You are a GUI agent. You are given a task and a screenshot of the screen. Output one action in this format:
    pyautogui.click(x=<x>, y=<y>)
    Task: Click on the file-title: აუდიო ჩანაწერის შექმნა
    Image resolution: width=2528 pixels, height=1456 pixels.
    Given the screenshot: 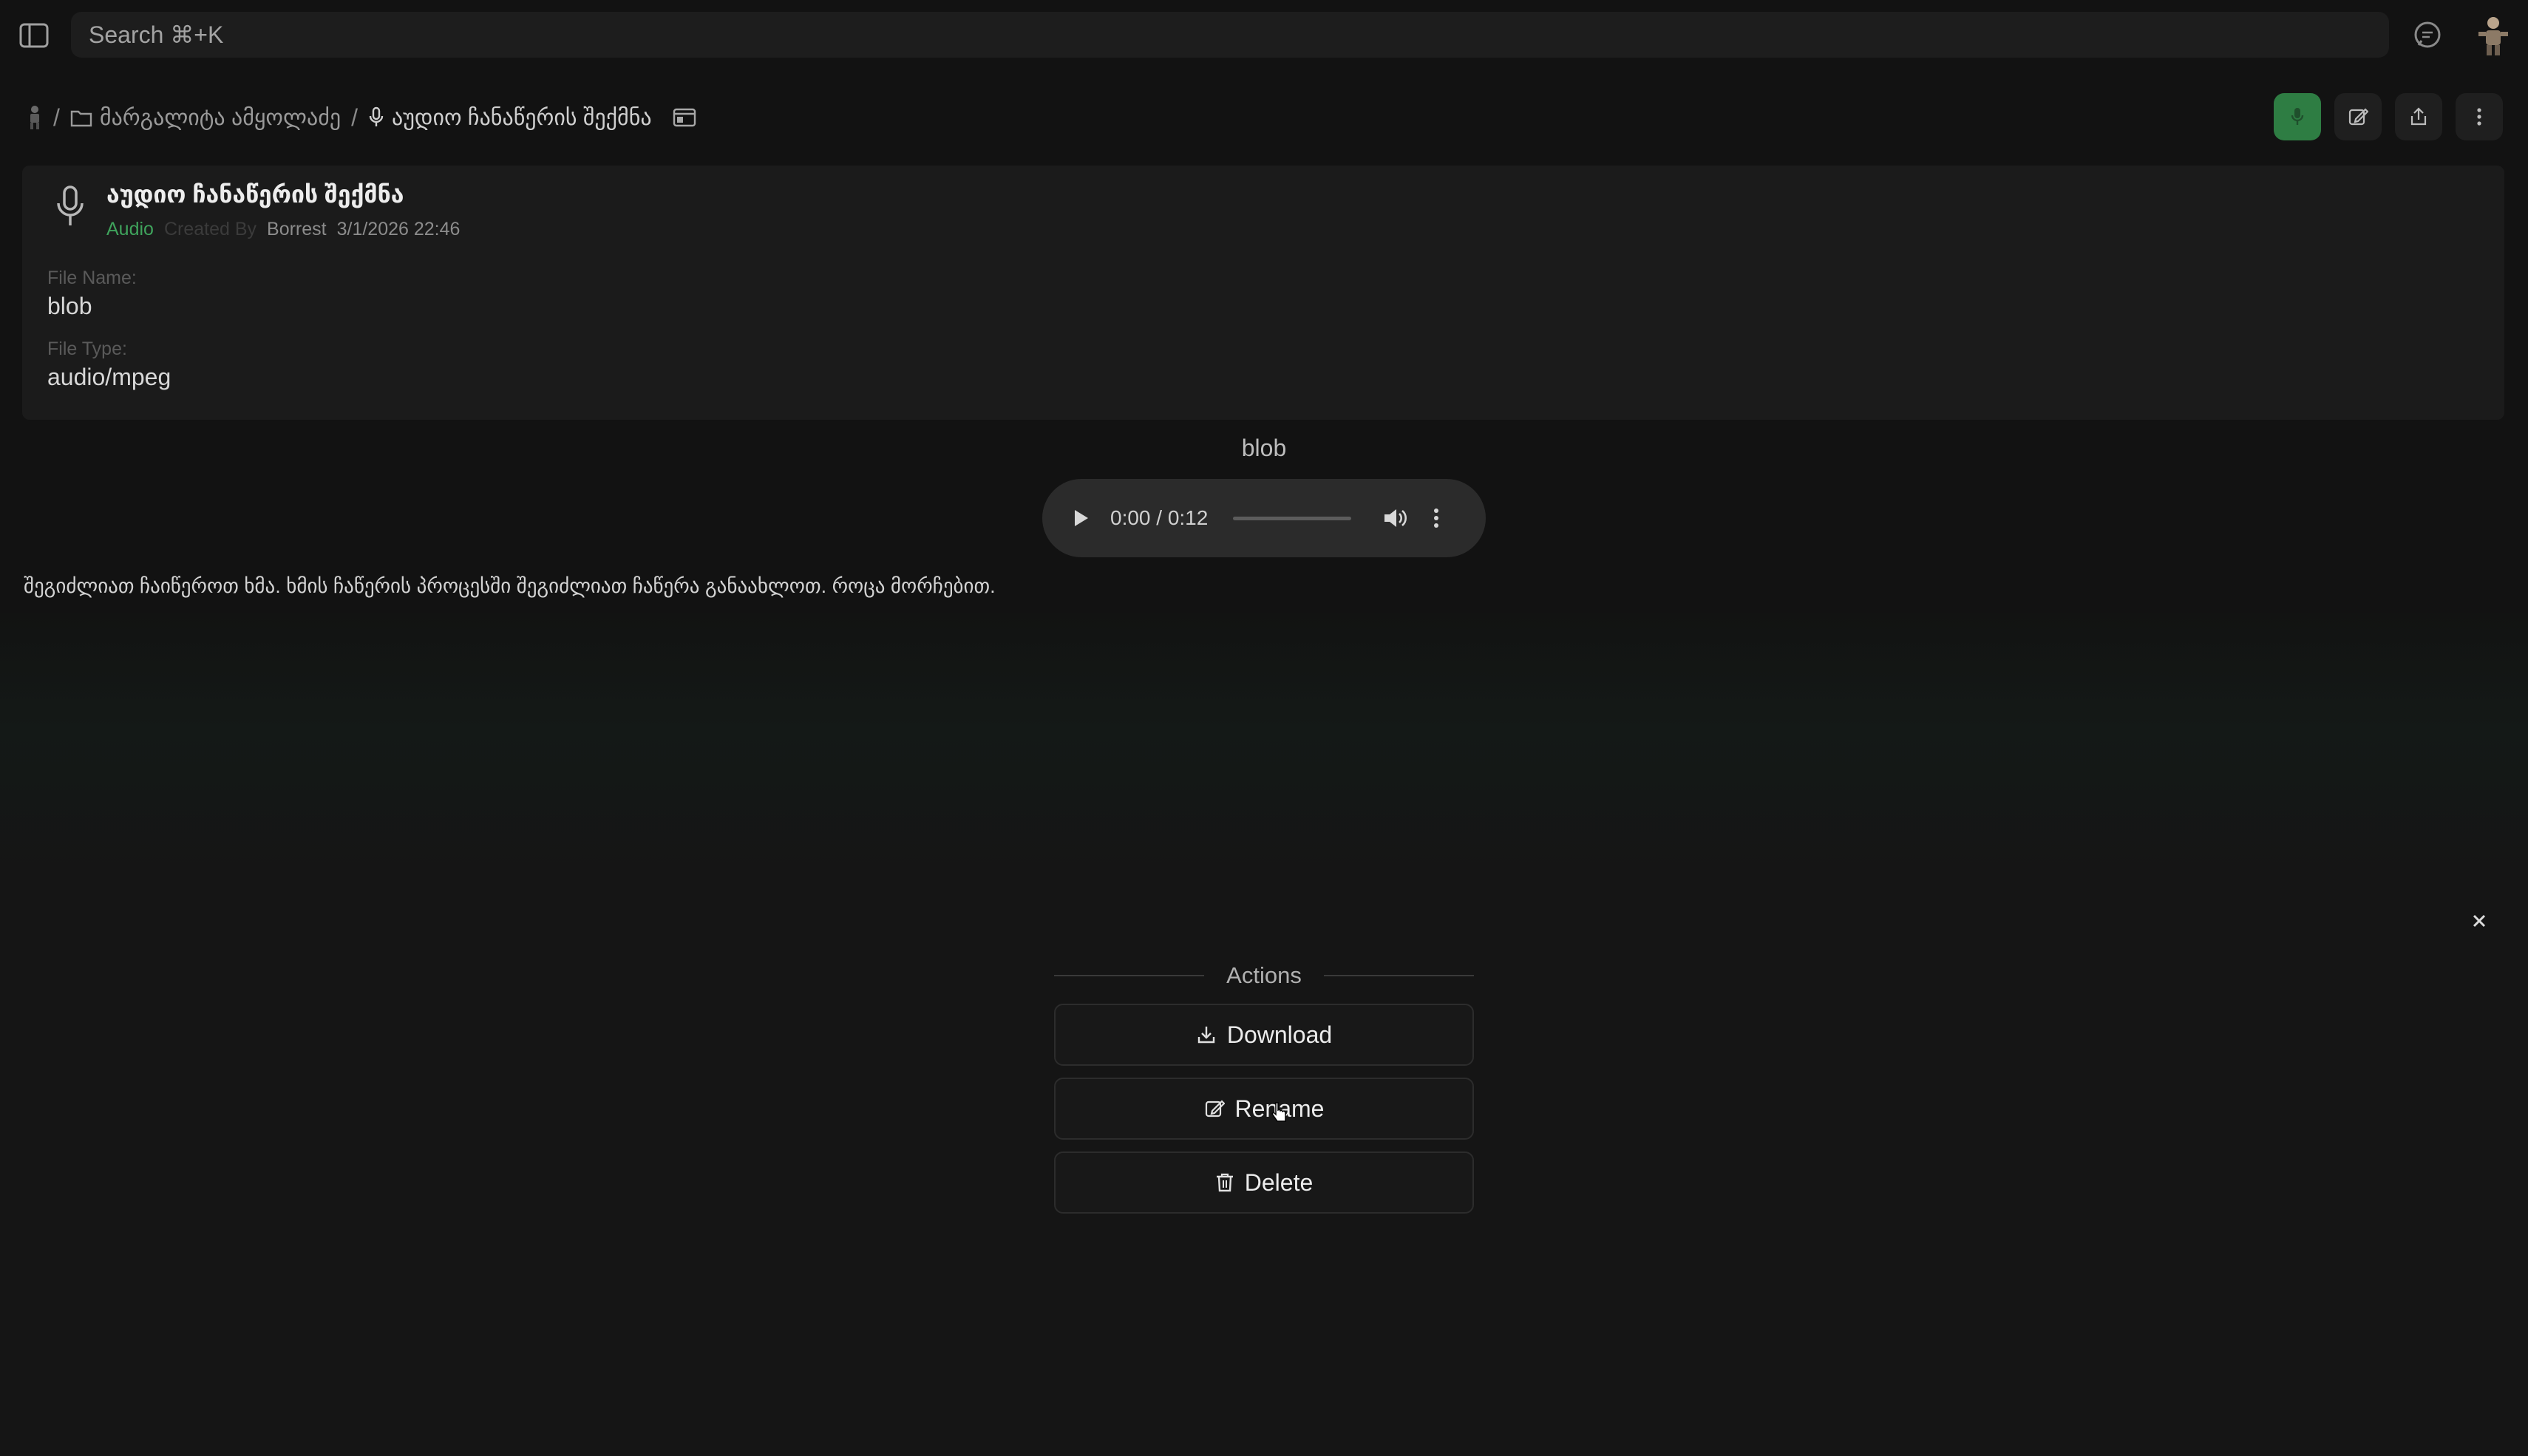 What is the action you would take?
    pyautogui.click(x=255, y=194)
    